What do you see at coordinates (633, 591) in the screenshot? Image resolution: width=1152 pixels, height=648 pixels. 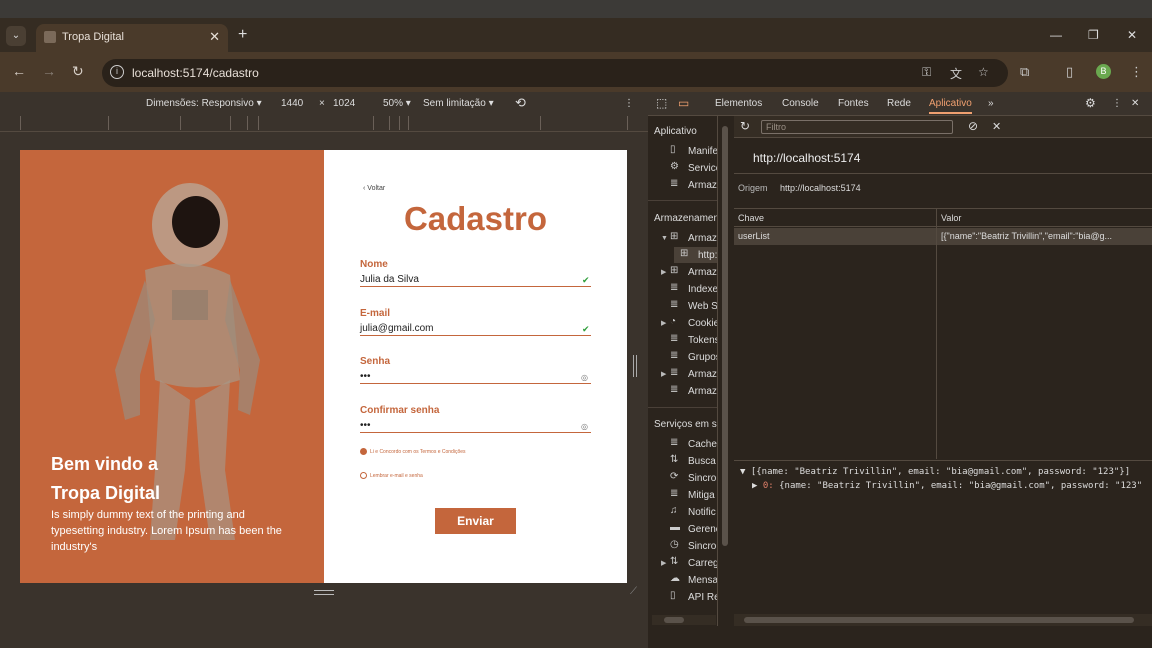 I see `corner-resize-icon: ⟋` at bounding box center [633, 591].